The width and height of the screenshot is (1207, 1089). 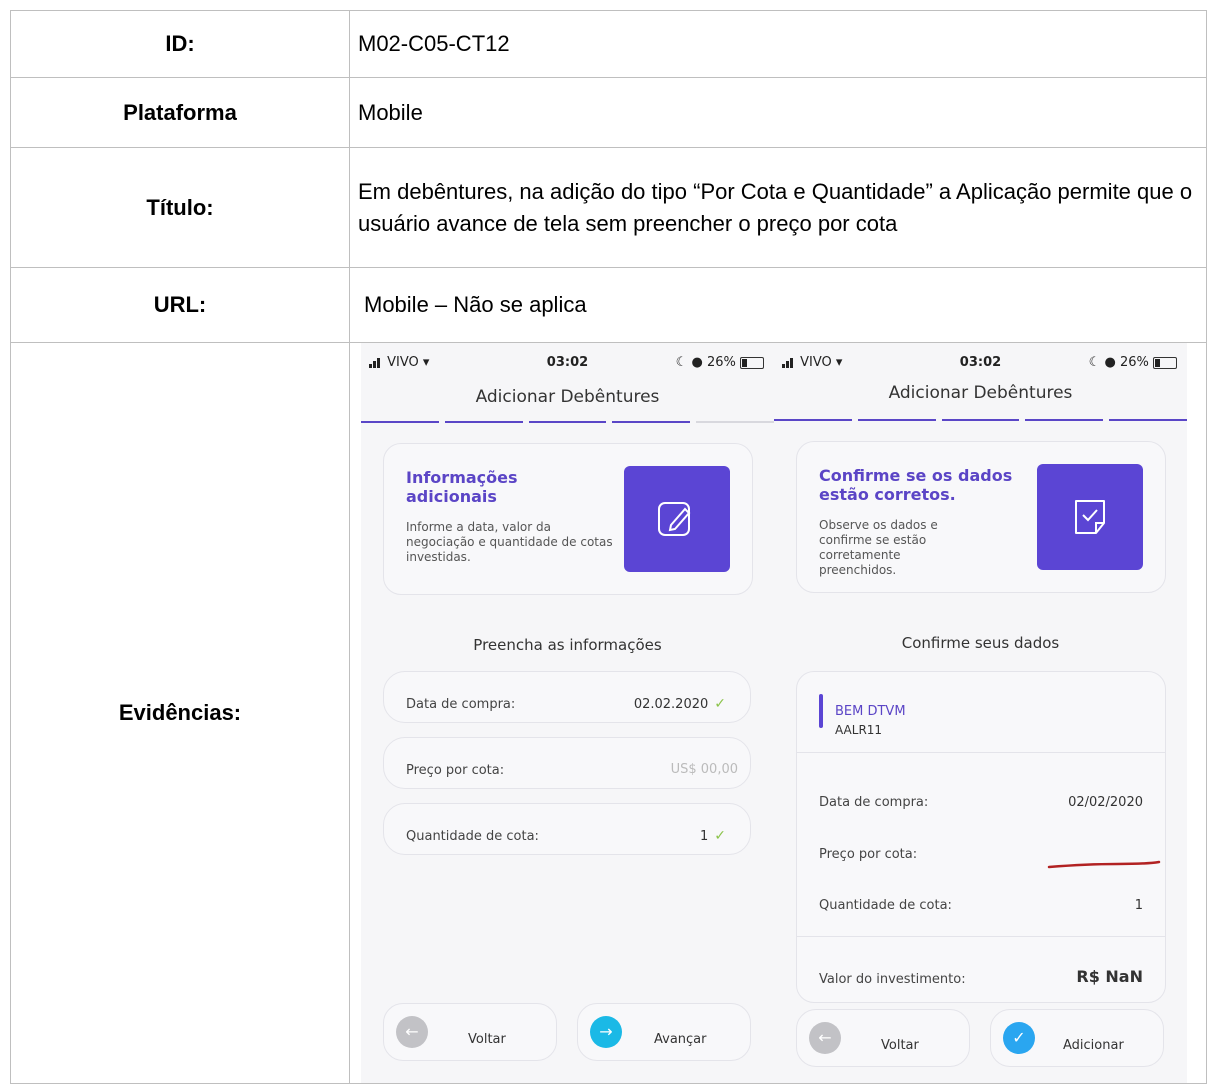 What do you see at coordinates (180, 207) in the screenshot?
I see `titulo-label: Título:` at bounding box center [180, 207].